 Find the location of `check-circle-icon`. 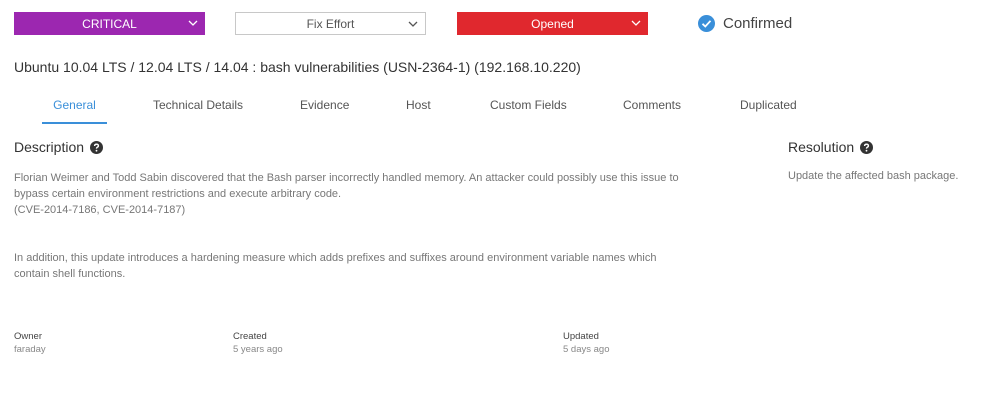

check-circle-icon is located at coordinates (706, 23).